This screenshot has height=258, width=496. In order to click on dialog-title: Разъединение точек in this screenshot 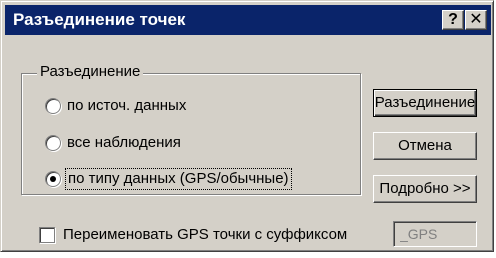, I will do `click(99, 19)`.